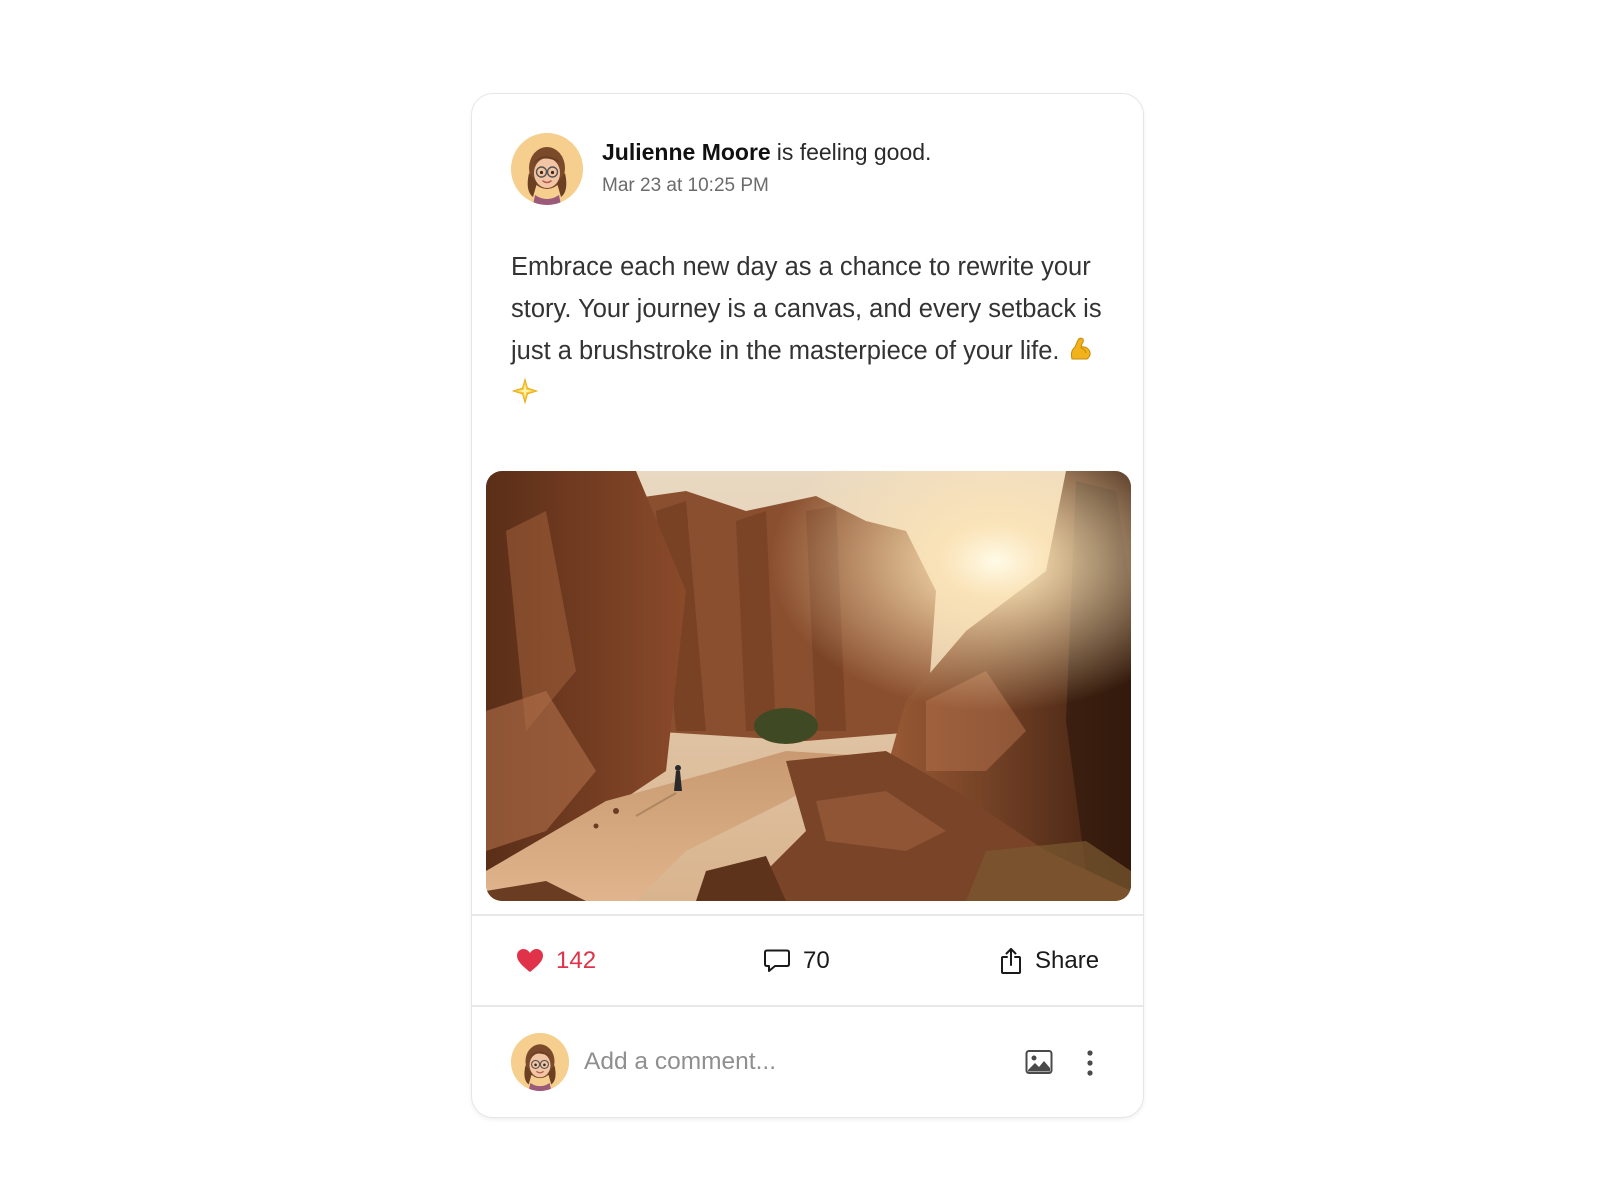 This screenshot has height=1200, width=1600. I want to click on share-icon, so click(1011, 960).